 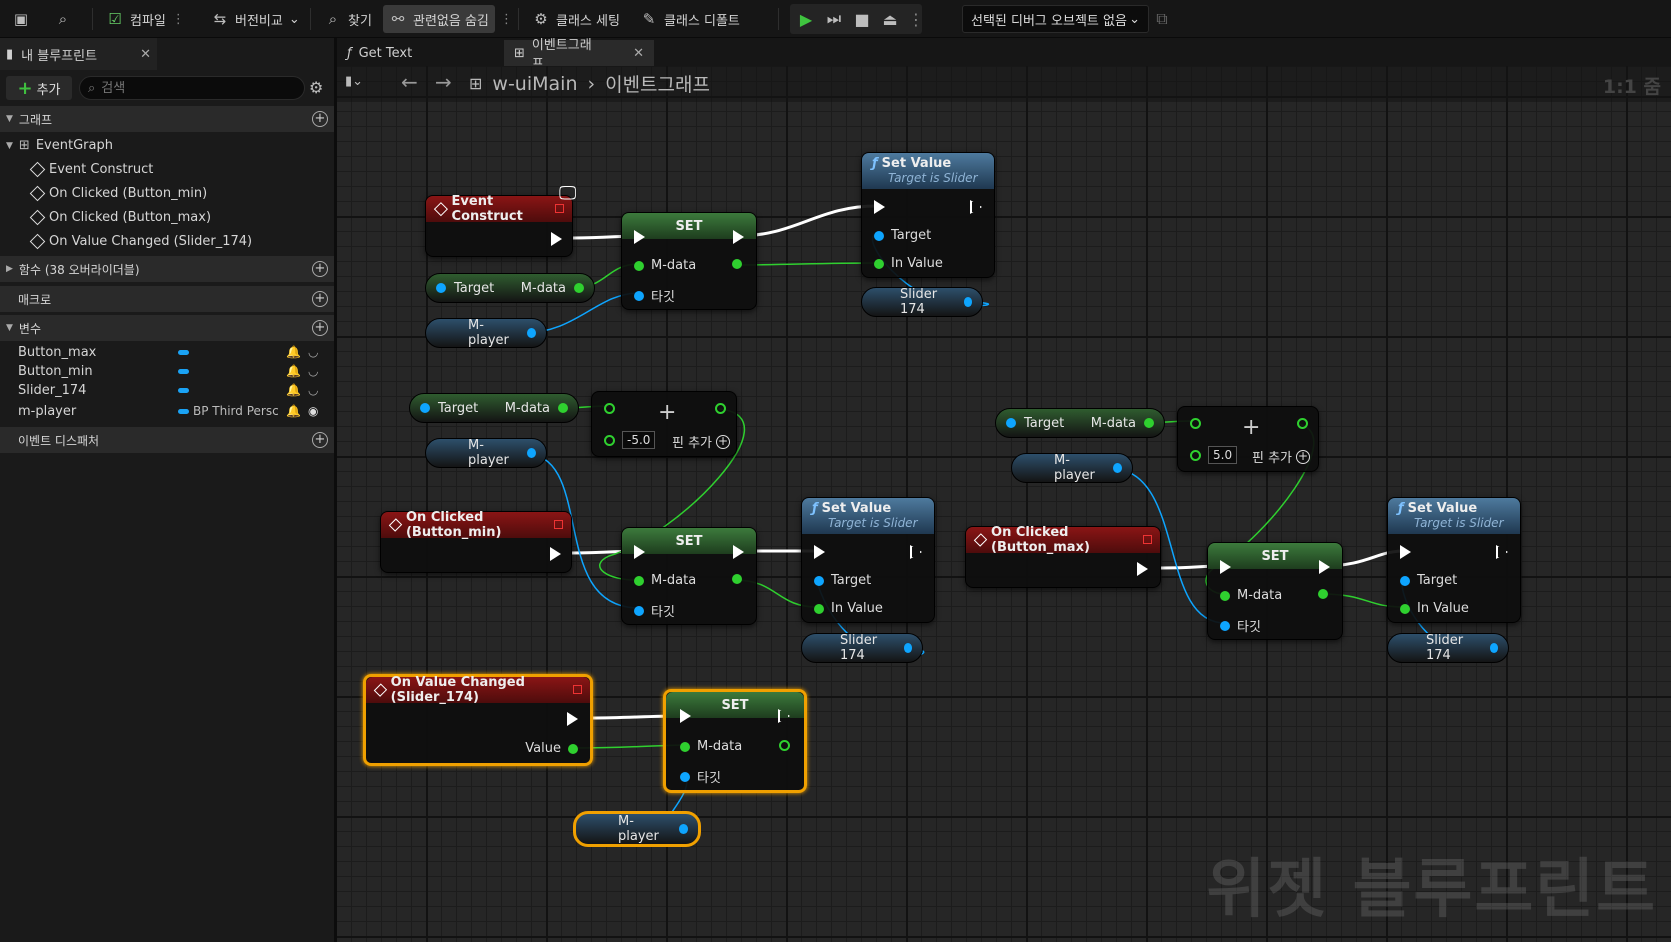 What do you see at coordinates (412, 53) in the screenshot?
I see `tab-get-text: ƒ Get Text` at bounding box center [412, 53].